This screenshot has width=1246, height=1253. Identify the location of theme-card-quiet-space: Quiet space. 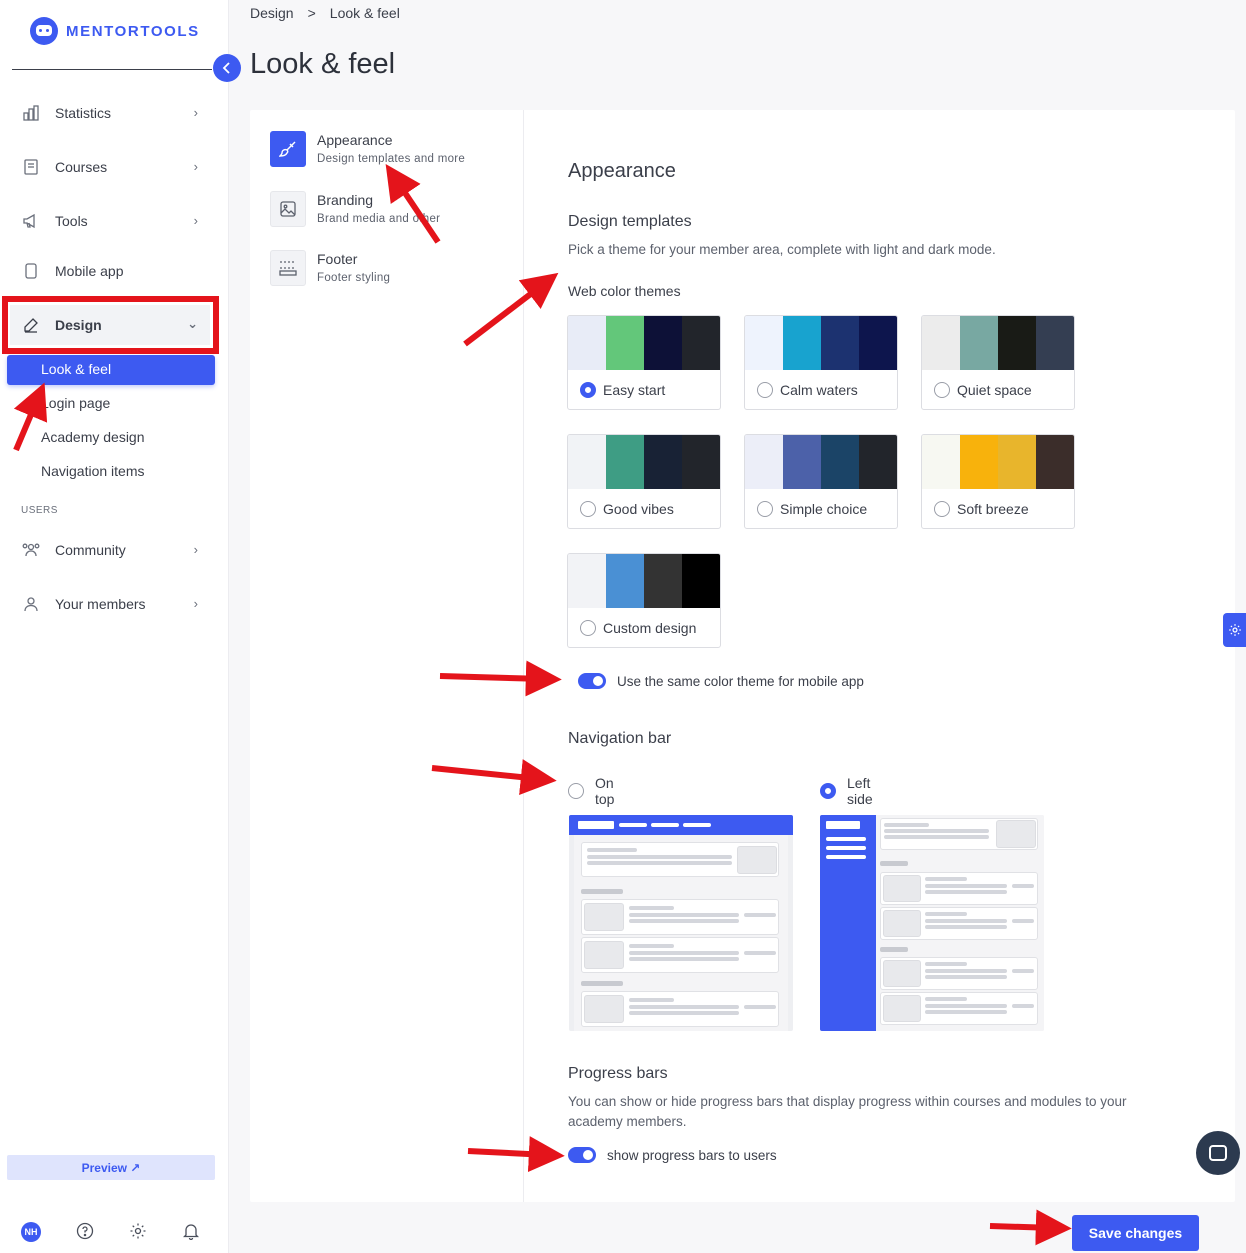
(998, 362).